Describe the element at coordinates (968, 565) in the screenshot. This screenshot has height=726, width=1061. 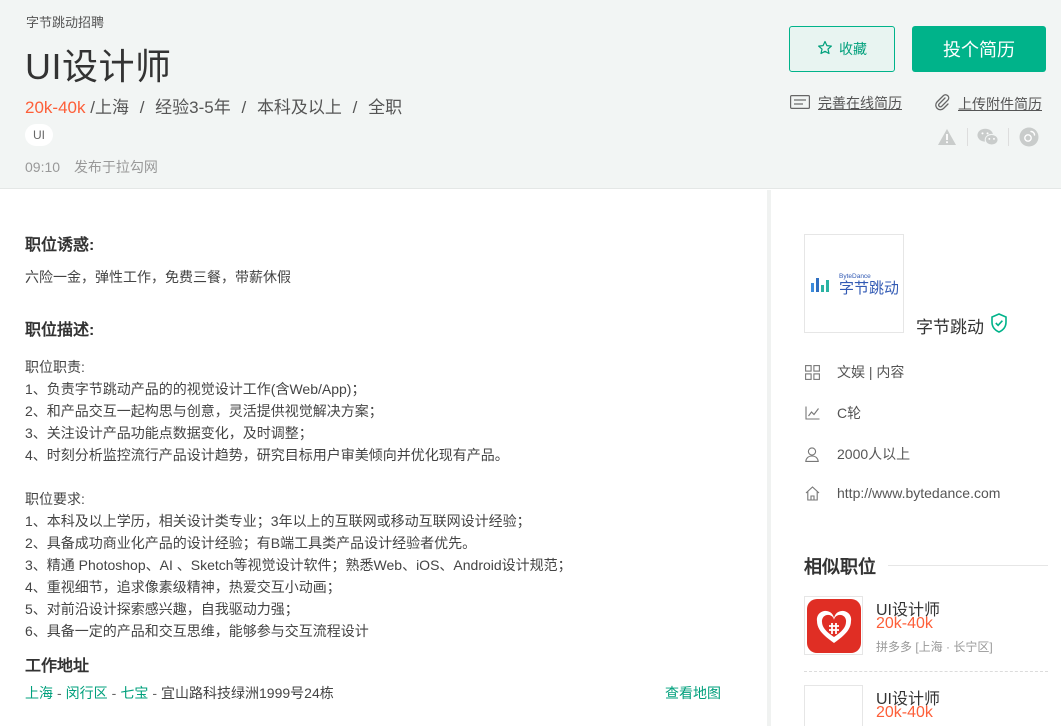
I see `similar-jobs-divider` at that location.